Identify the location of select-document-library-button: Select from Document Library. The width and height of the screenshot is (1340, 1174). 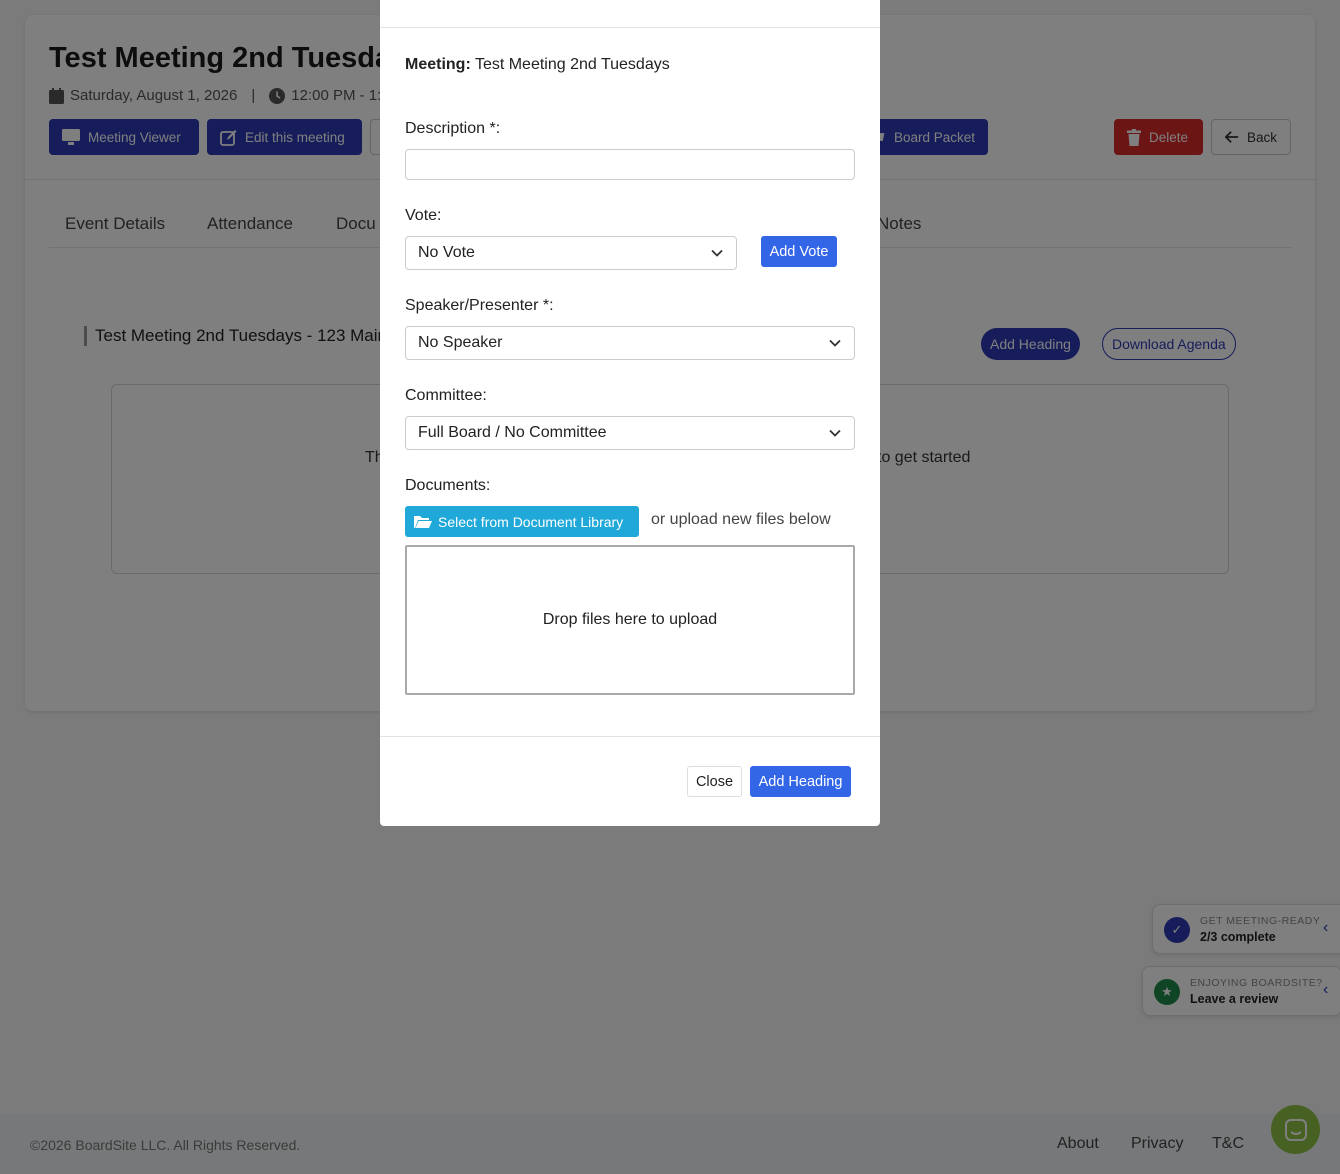
(522, 521).